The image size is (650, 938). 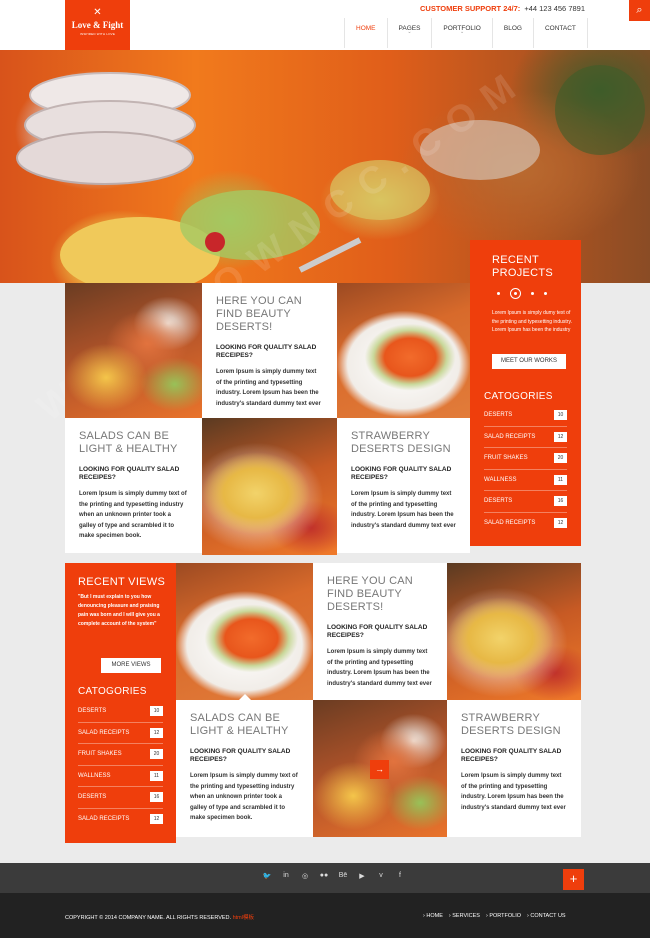 I want to click on customer-support: CUSTOMER SUPPORT 24/7: +44 123 456 7891, so click(x=502, y=8).